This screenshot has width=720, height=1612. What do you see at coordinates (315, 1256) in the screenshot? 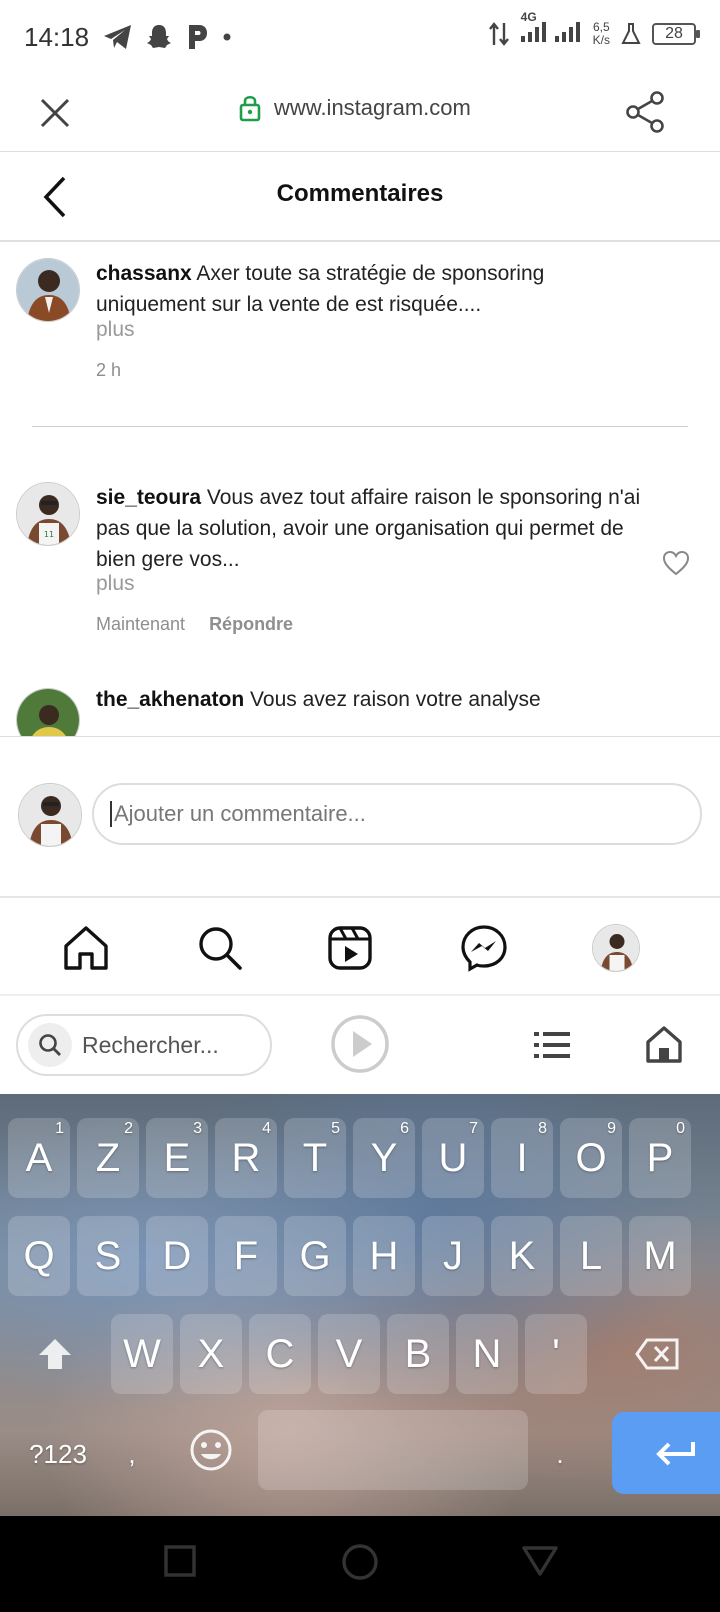
I see `key-g: G` at bounding box center [315, 1256].